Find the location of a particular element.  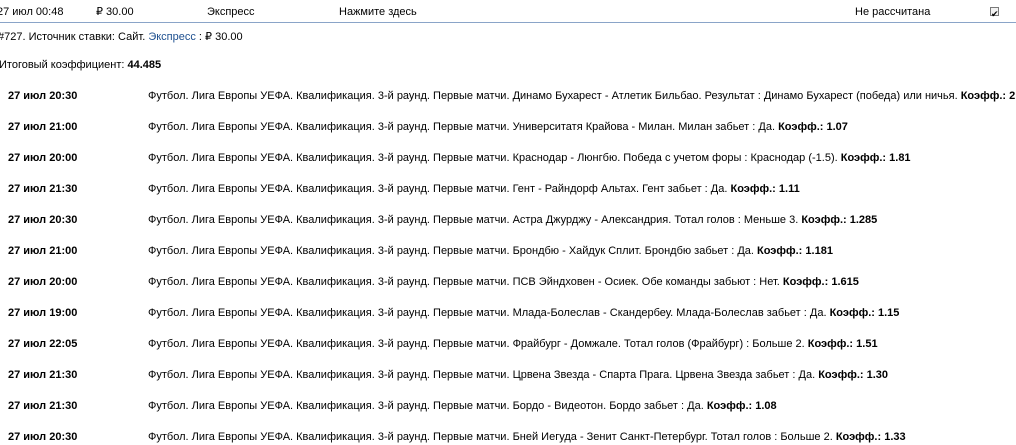

bet-row-coef-value: 1.615 is located at coordinates (845, 282).